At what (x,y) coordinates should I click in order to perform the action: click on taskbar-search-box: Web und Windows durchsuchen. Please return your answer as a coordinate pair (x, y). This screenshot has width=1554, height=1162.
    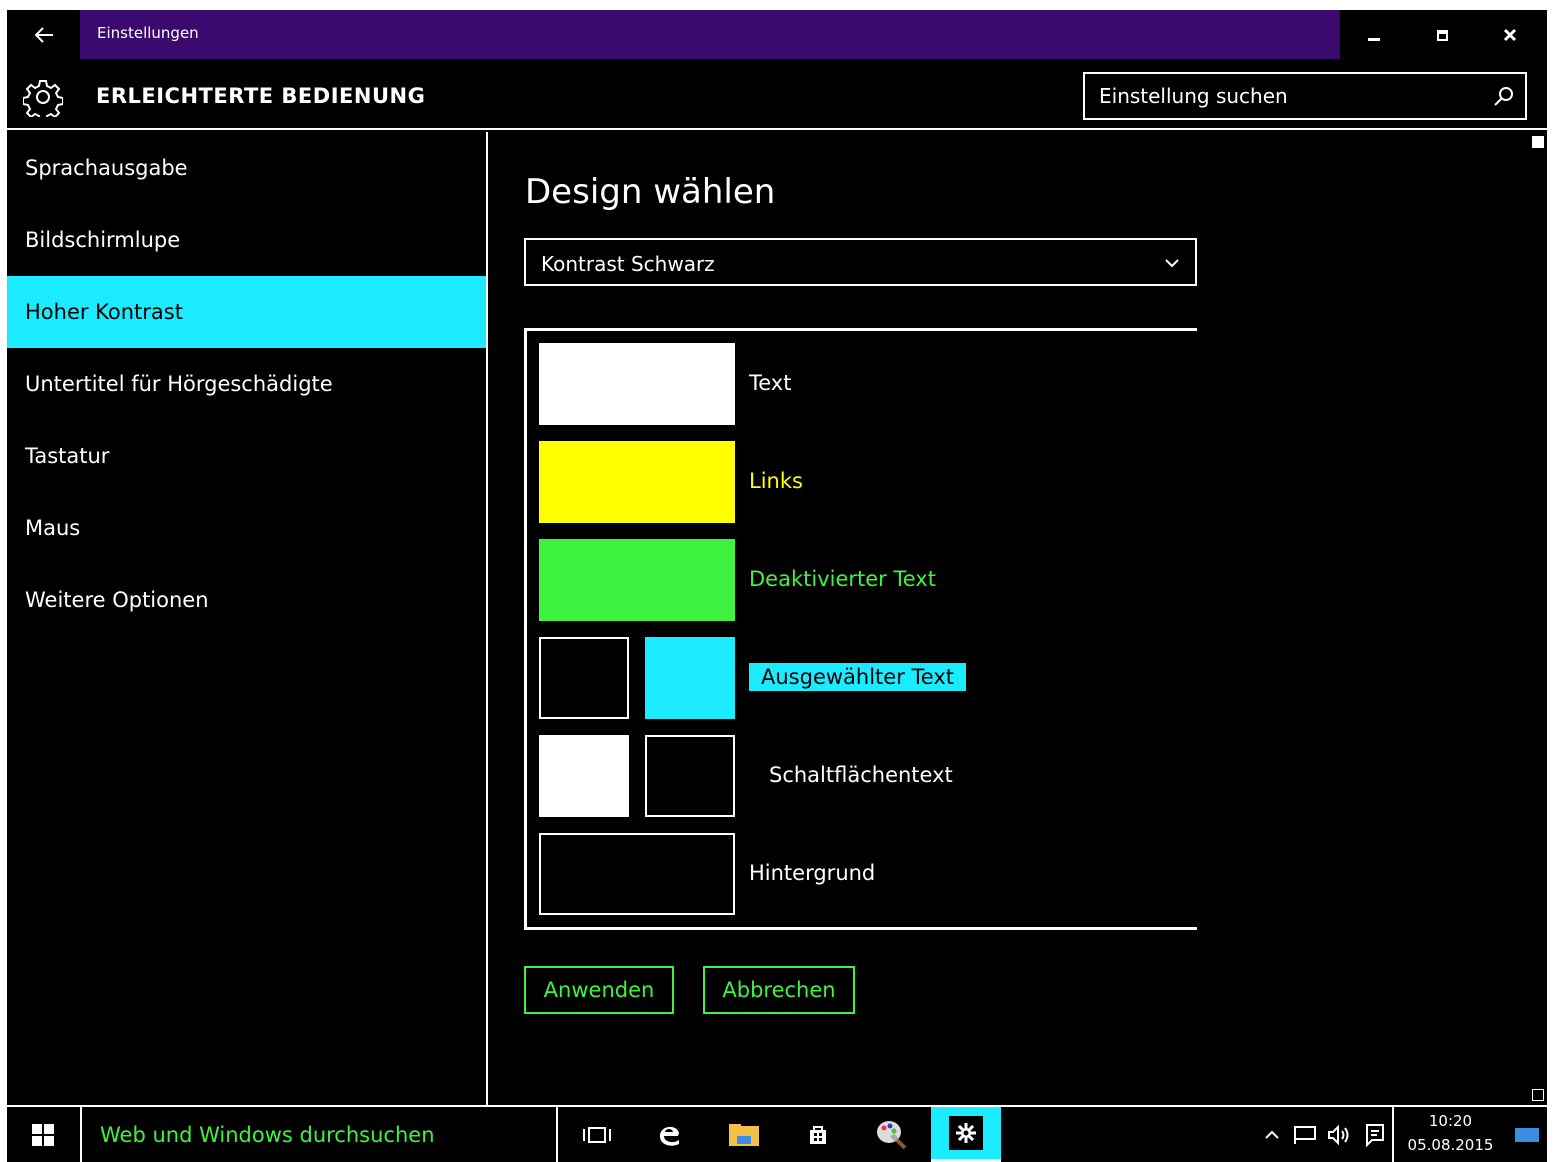
    Looking at the image, I should click on (319, 1134).